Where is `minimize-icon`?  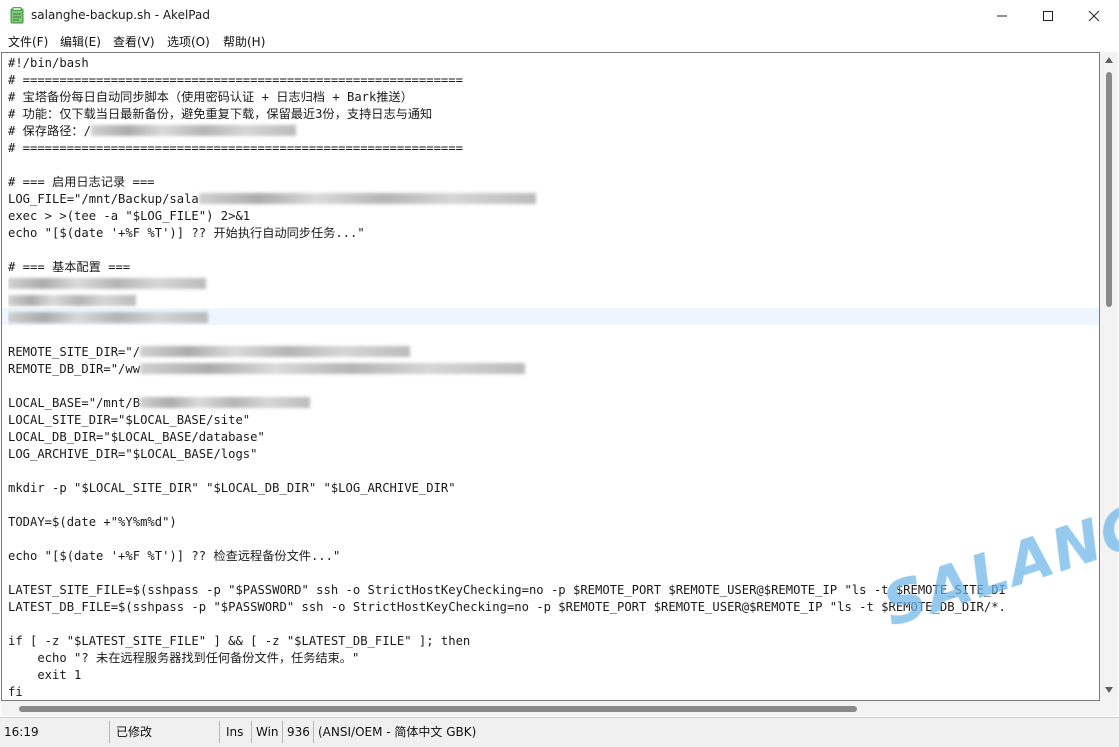 minimize-icon is located at coordinates (1002, 16).